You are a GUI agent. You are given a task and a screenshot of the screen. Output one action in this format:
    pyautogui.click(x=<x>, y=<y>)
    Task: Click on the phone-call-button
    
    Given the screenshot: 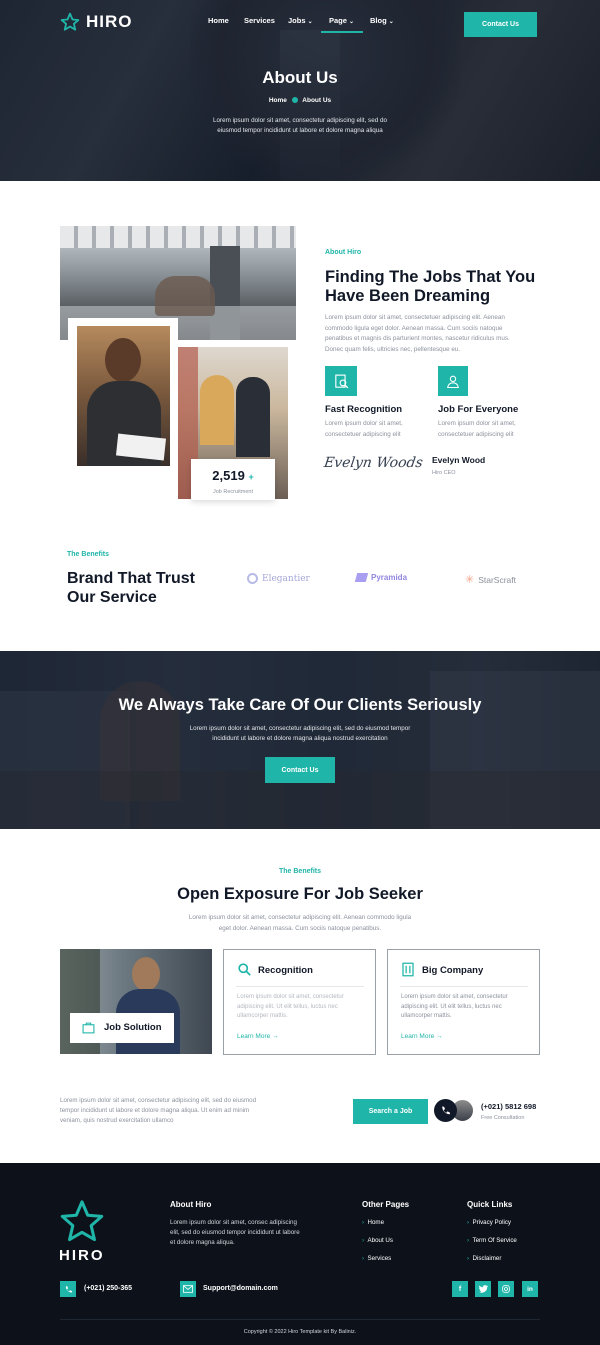 What is the action you would take?
    pyautogui.click(x=445, y=1110)
    